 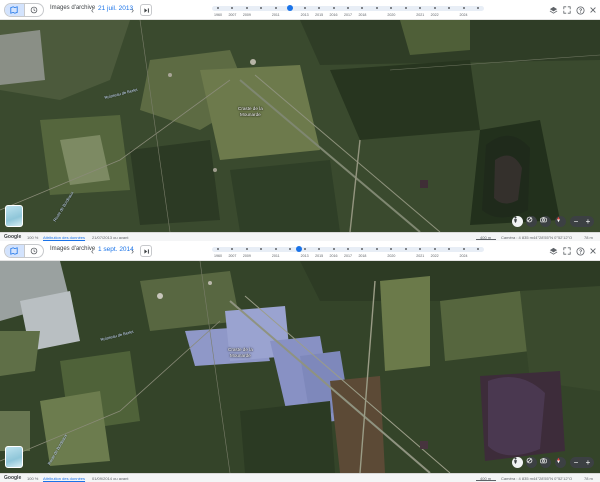 What do you see at coordinates (517, 478) in the screenshot?
I see `camera-altitude: Caméra : 4 835 m` at bounding box center [517, 478].